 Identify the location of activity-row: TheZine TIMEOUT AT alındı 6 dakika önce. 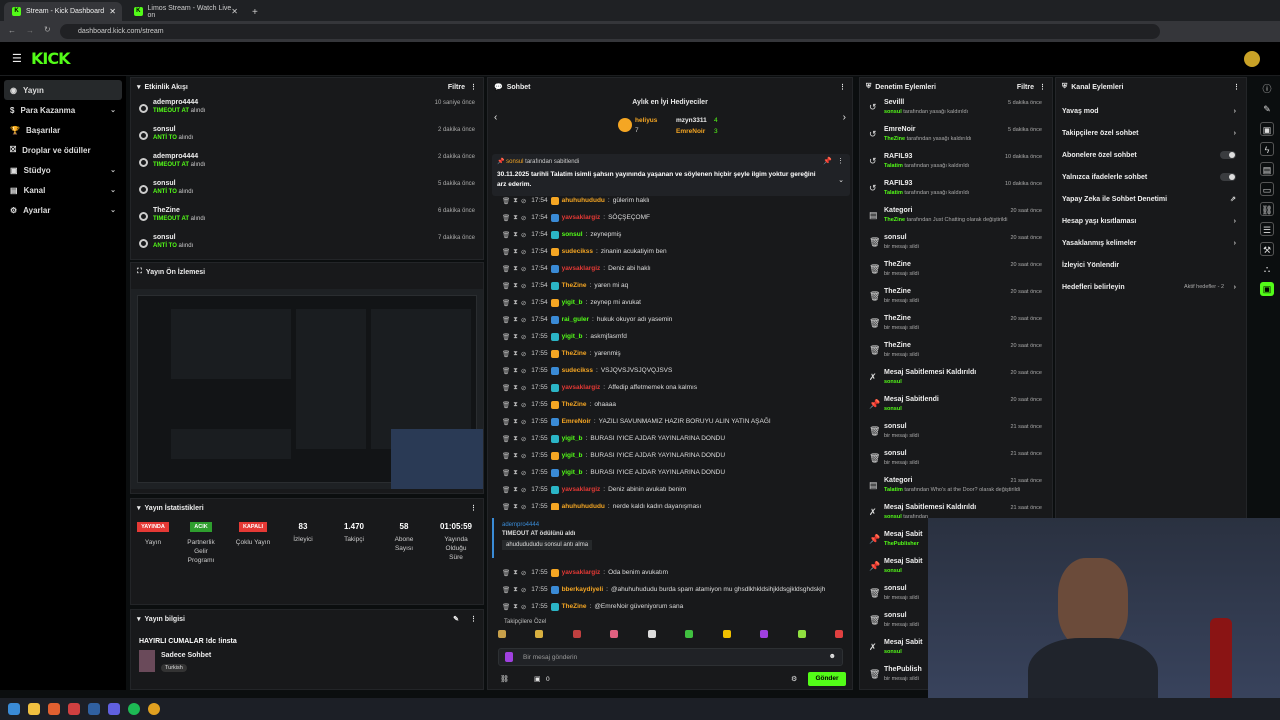
(307, 217).